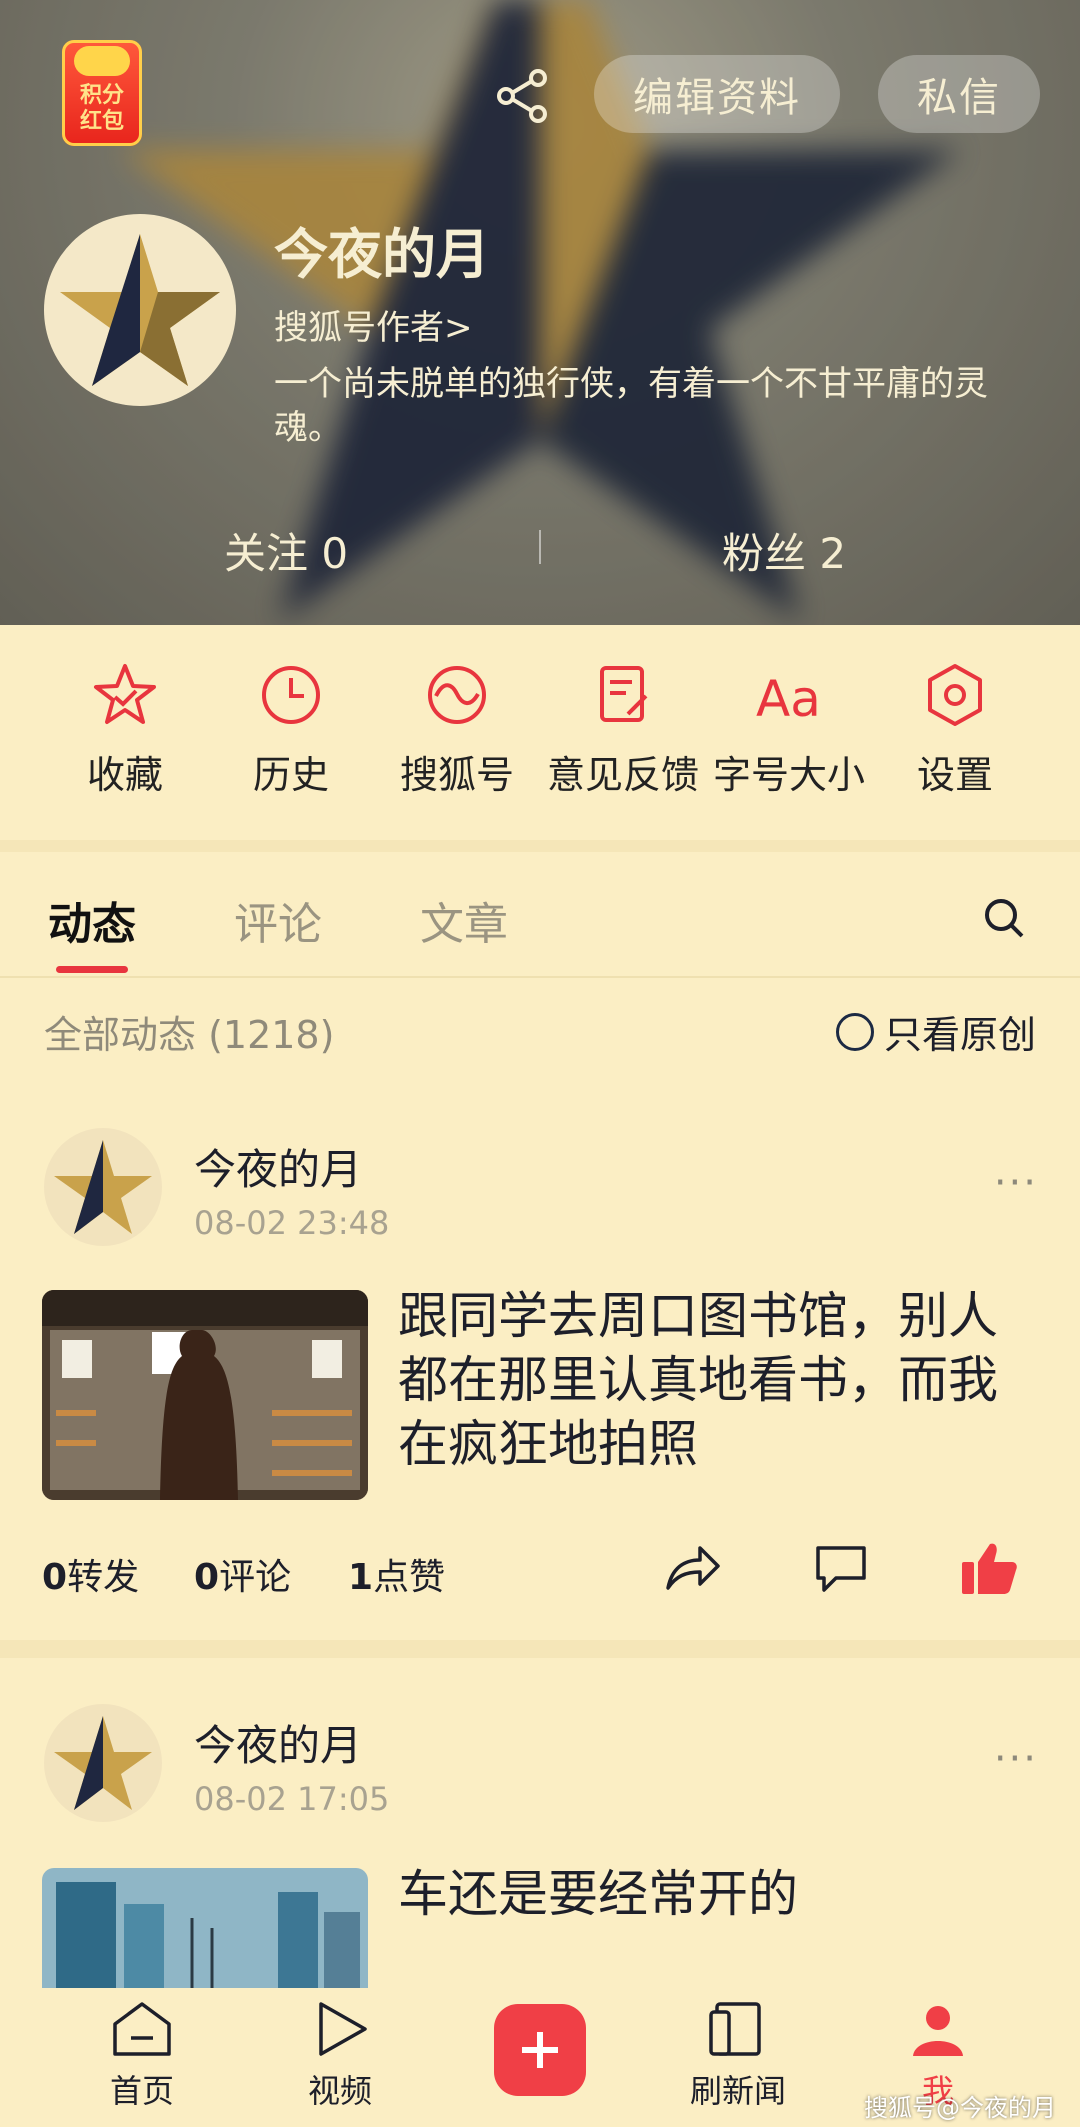 This screenshot has height=2127, width=1080. Describe the element at coordinates (718, 1894) in the screenshot. I see `post-title: 车还是要经常开的` at that location.